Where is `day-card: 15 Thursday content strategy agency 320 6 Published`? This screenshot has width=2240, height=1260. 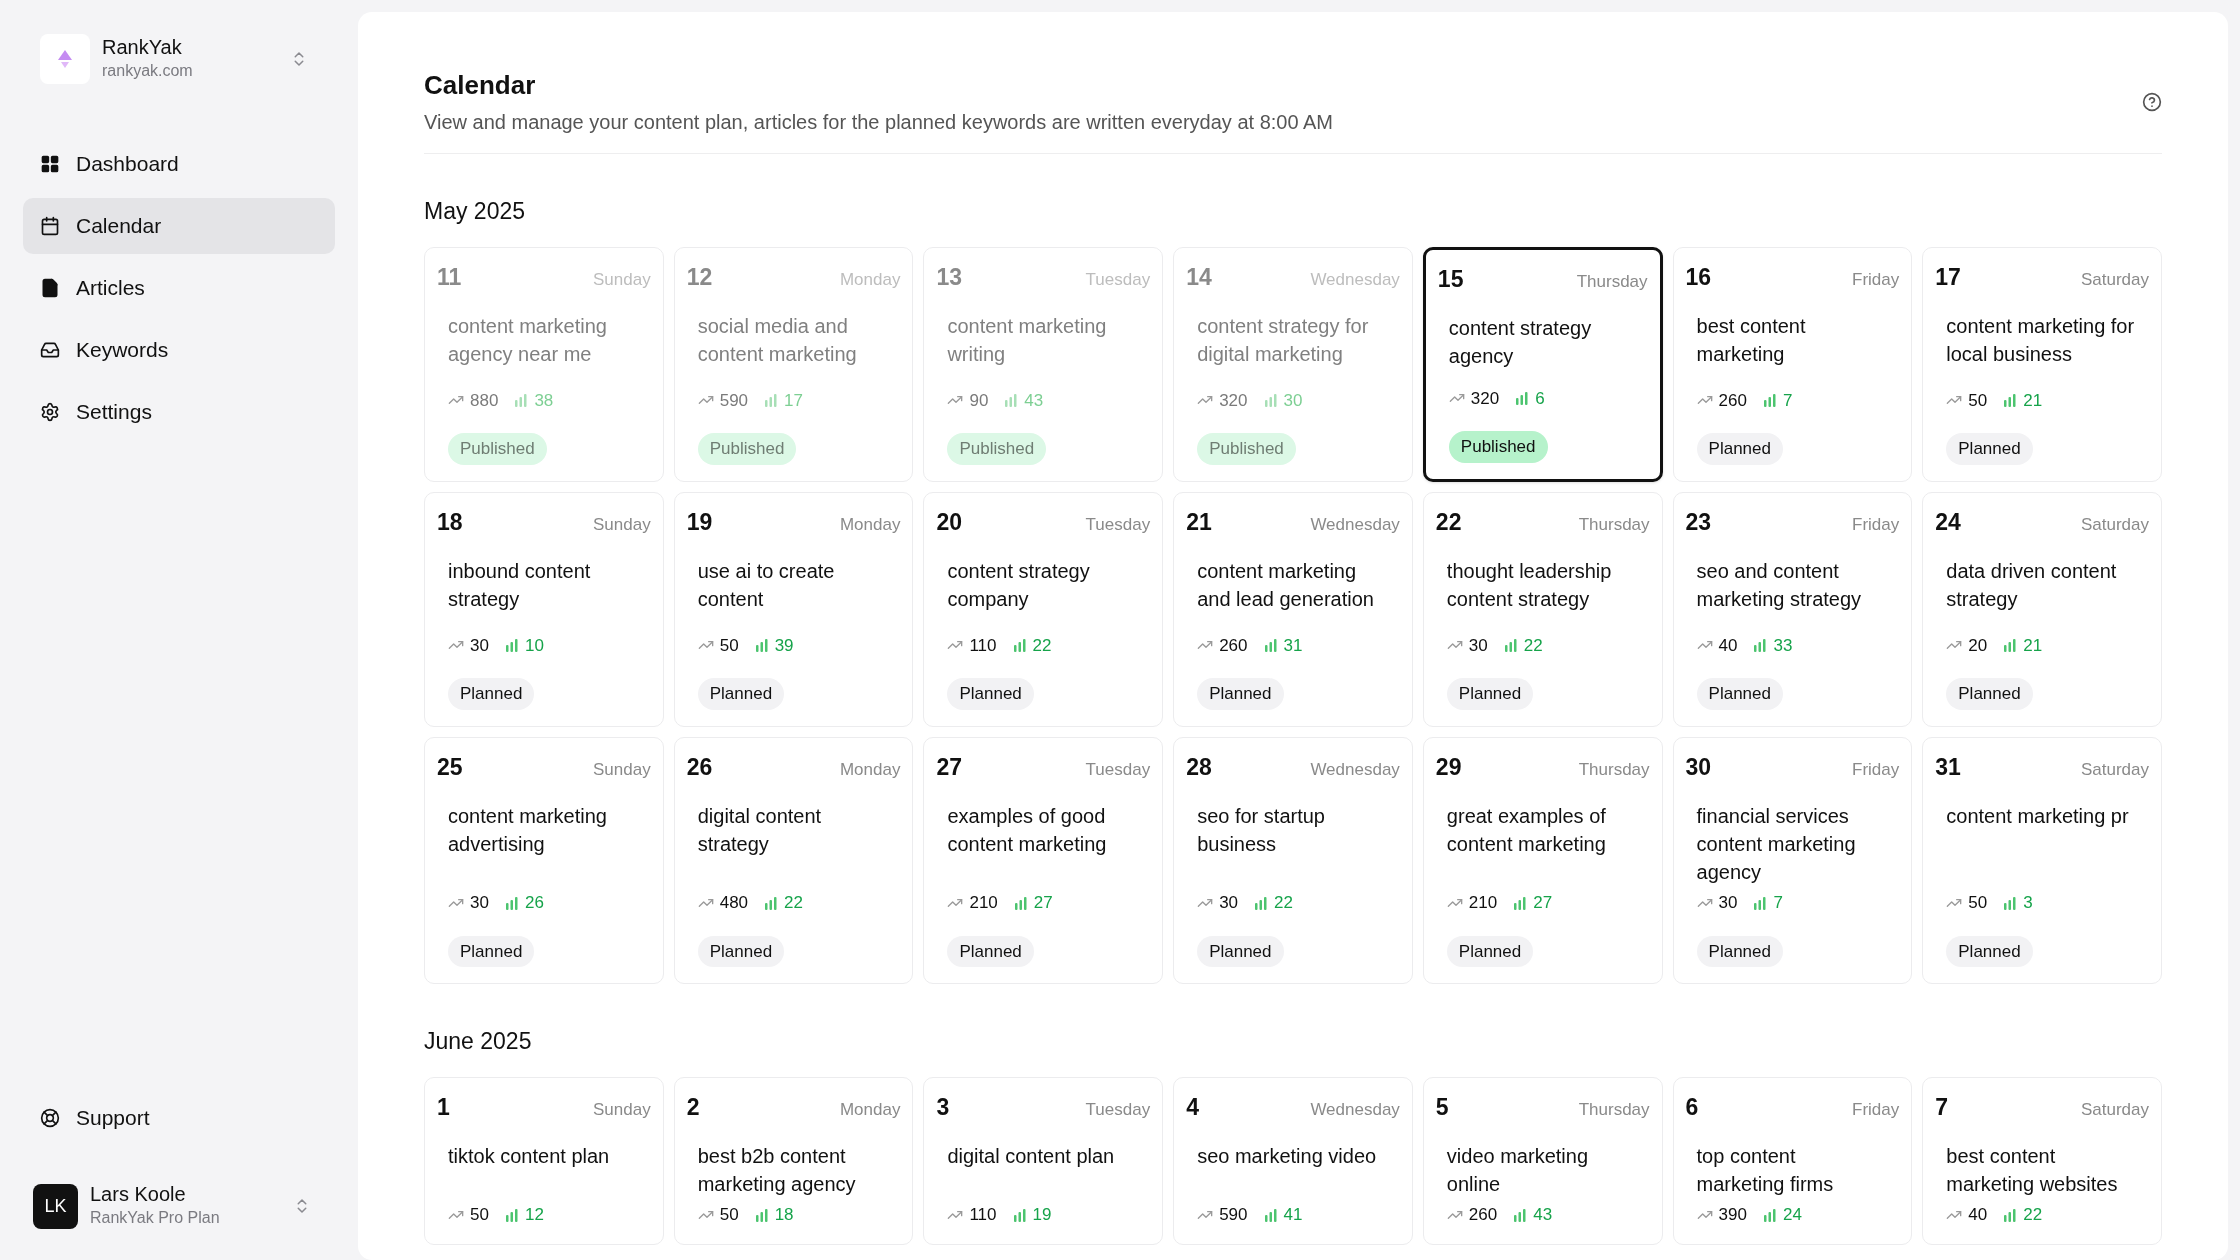 day-card: 15 Thursday content strategy agency 320 6 Published is located at coordinates (1542, 364).